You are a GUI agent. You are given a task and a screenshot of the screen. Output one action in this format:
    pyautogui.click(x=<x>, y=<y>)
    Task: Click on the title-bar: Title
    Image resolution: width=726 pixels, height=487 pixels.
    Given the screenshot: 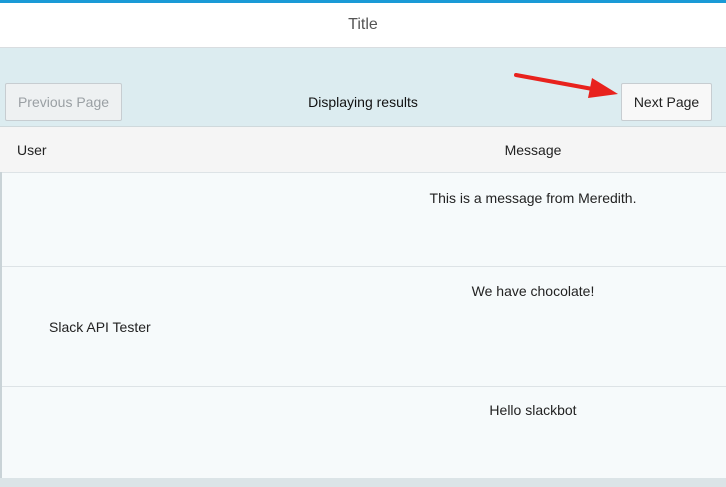 What is the action you would take?
    pyautogui.click(x=363, y=25)
    